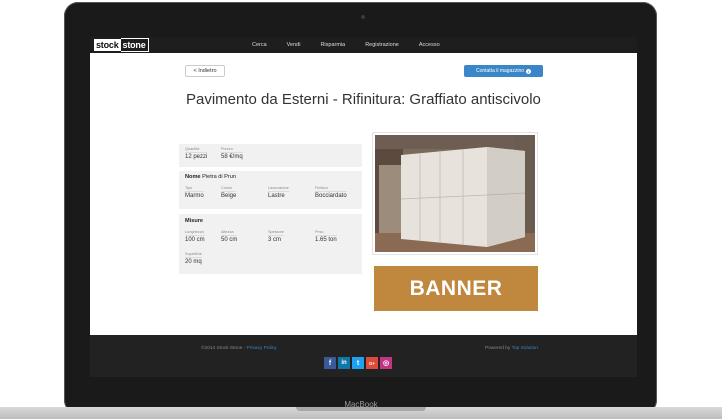 The width and height of the screenshot is (722, 419). I want to click on field-value: 50 cm, so click(229, 240).